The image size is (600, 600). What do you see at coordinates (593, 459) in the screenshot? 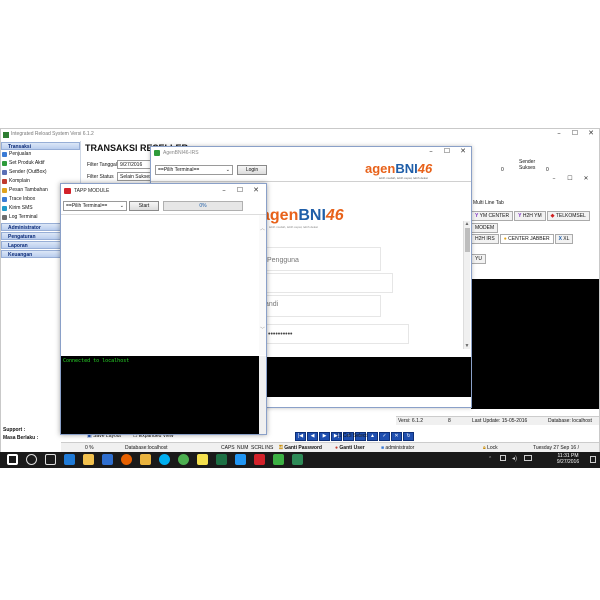
I see `notification-icon` at bounding box center [593, 459].